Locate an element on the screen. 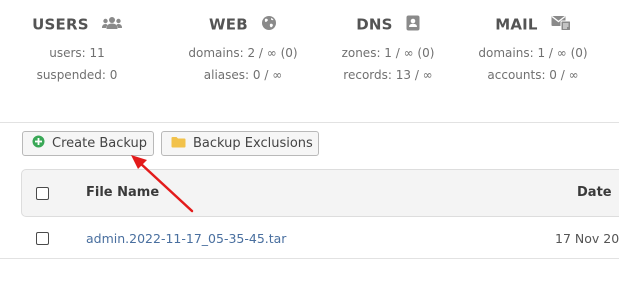  stat-web-domains: domains: 2 / ∞ (0) is located at coordinates (243, 53).